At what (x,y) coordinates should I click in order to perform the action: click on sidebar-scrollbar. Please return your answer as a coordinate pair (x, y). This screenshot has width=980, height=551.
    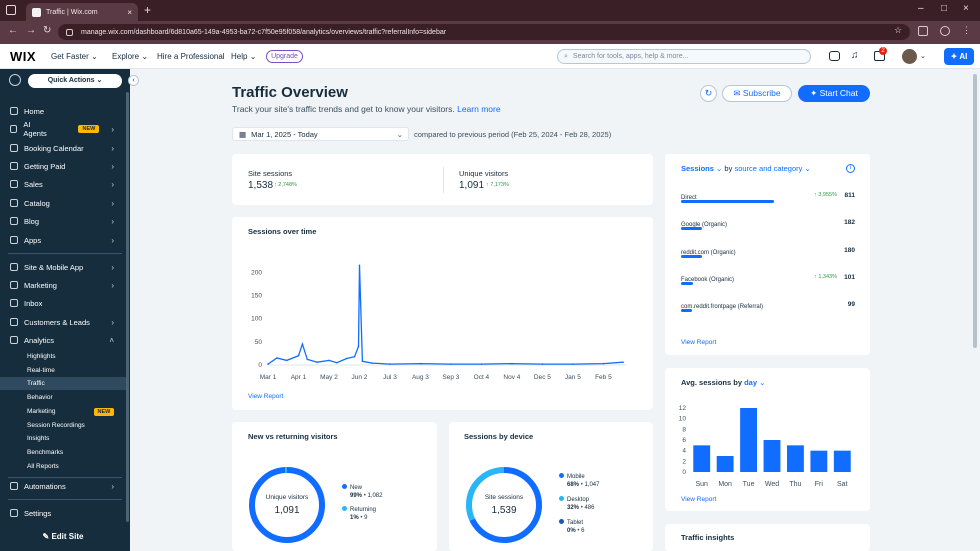
    Looking at the image, I should click on (127, 307).